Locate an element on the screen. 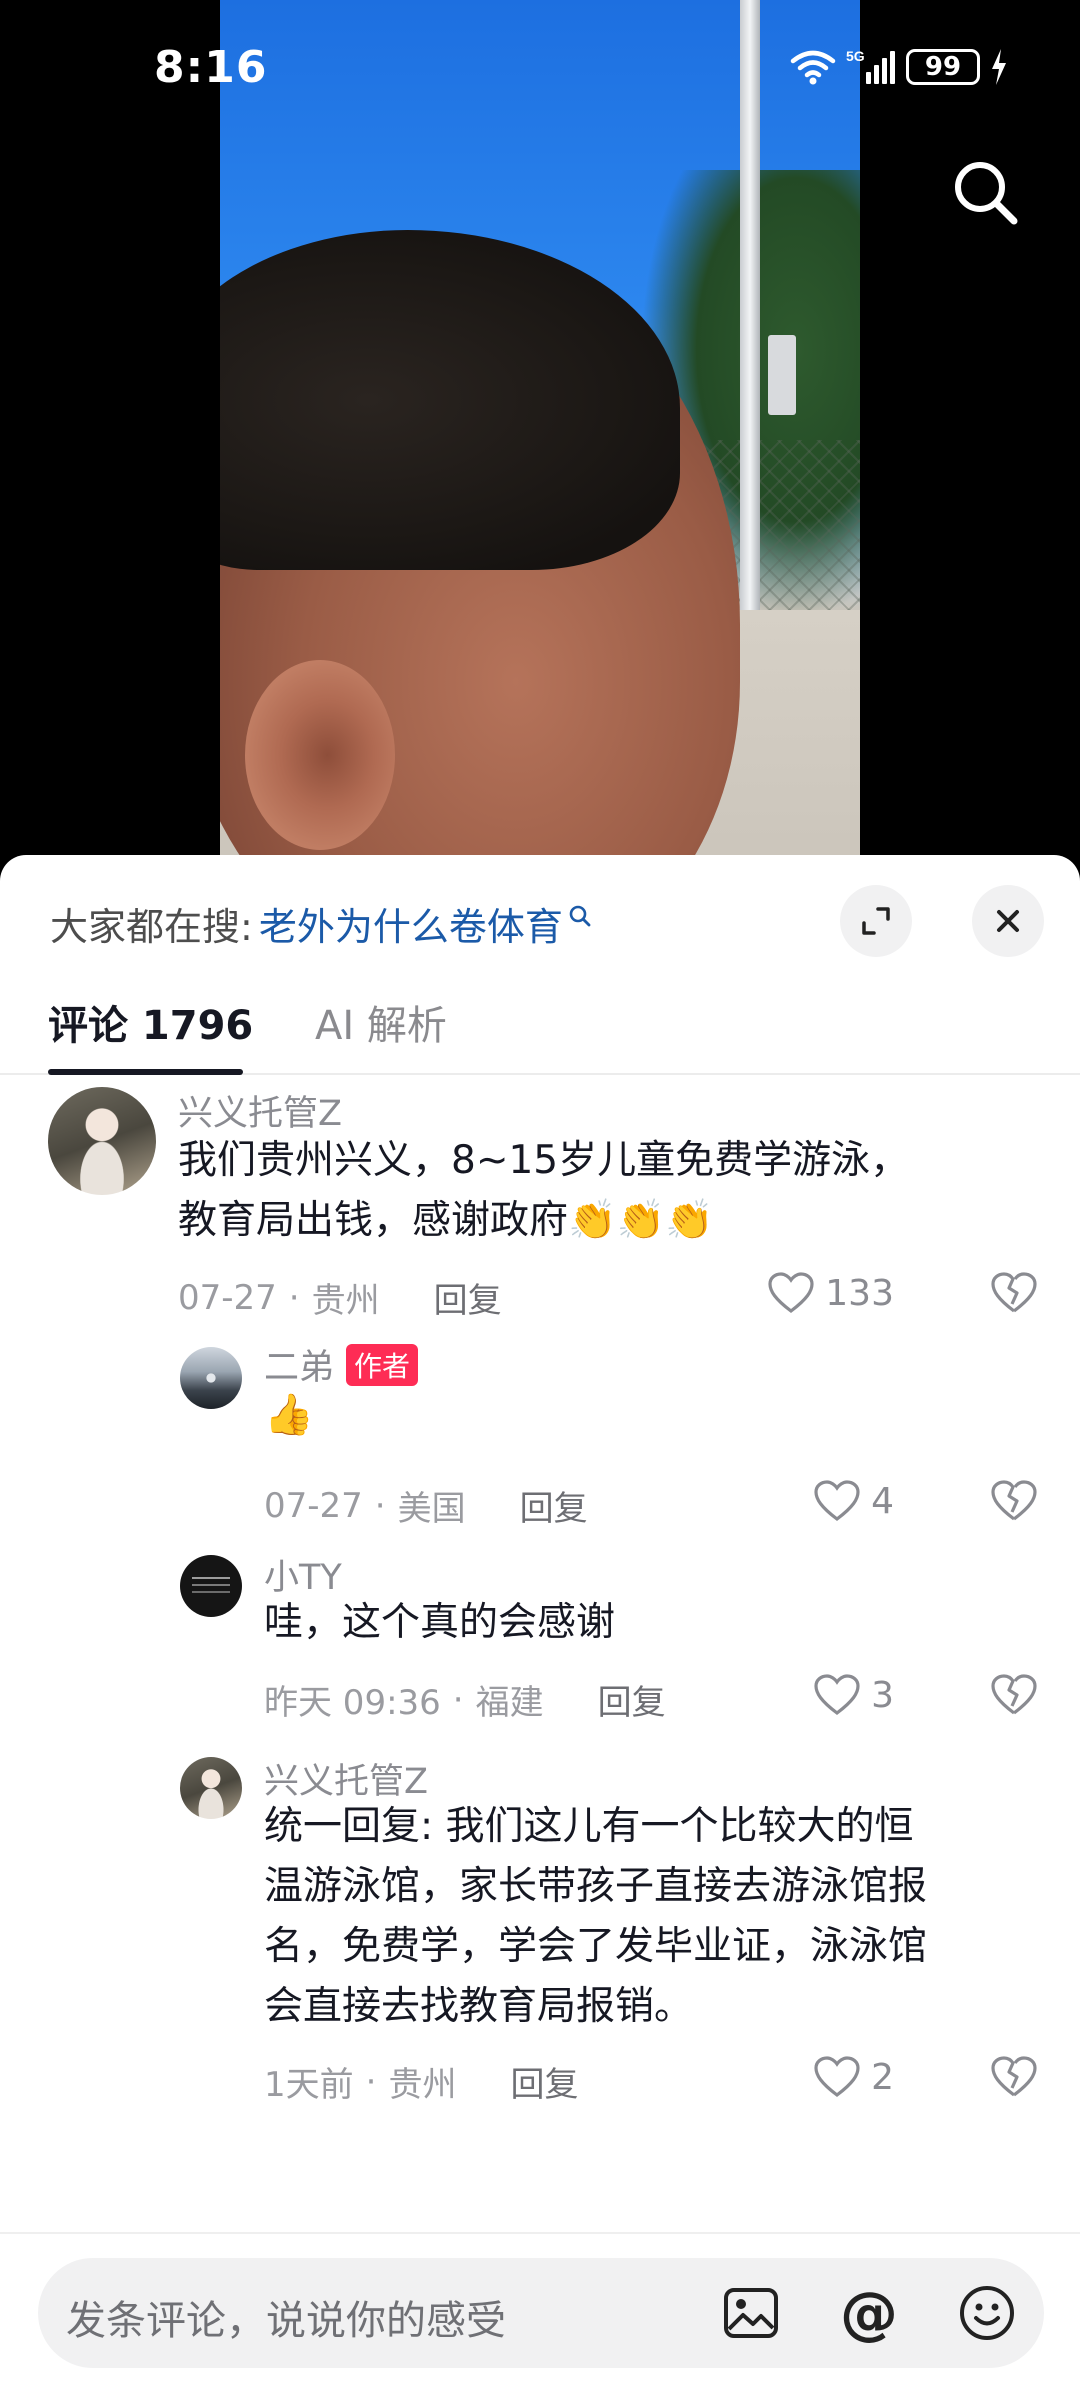  comment-meta: 昨天 09:36 · 福建 回复 is located at coordinates (465, 1699).